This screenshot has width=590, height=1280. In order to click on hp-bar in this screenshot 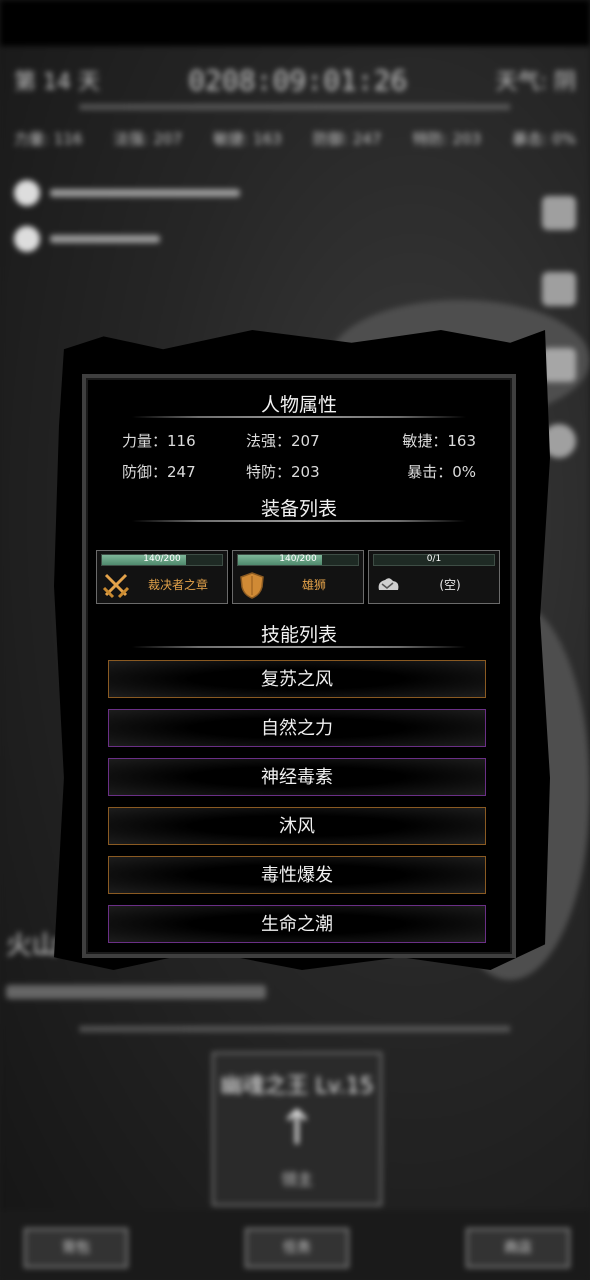, I will do `click(145, 193)`.